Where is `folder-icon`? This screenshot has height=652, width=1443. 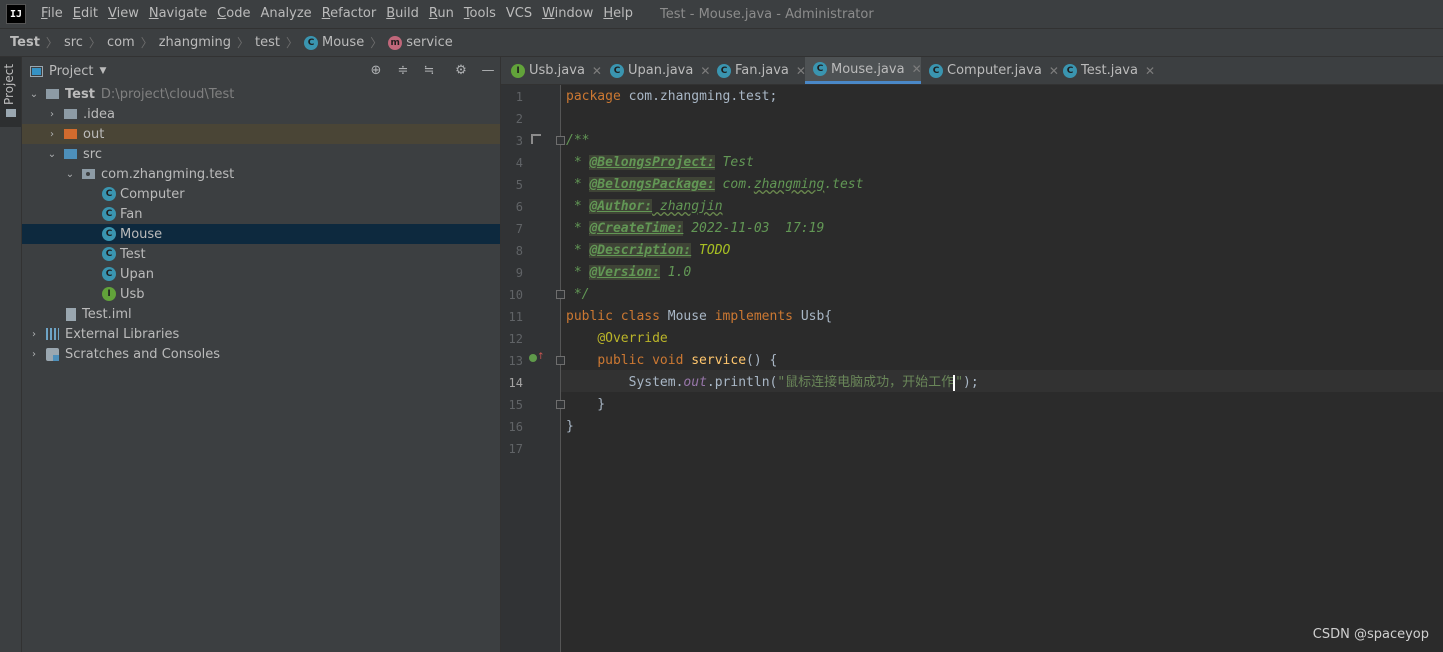
folder-icon is located at coordinates (11, 113).